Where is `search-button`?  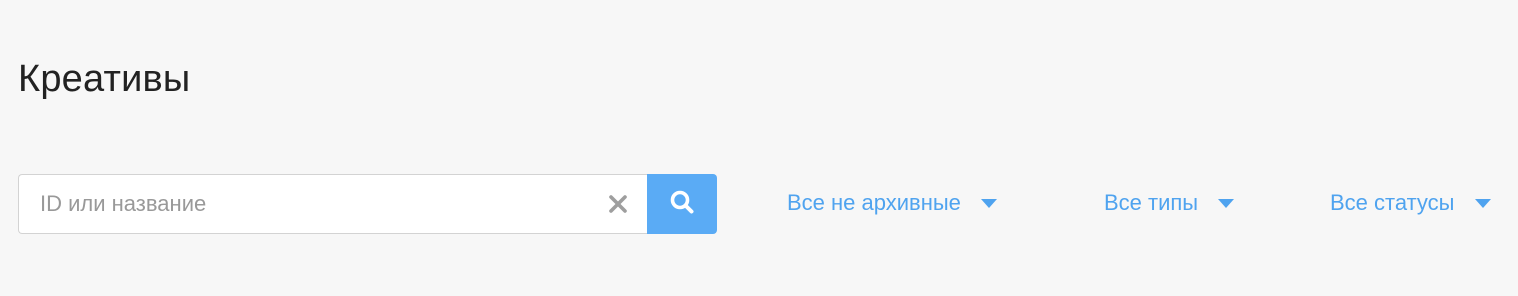
search-button is located at coordinates (682, 204).